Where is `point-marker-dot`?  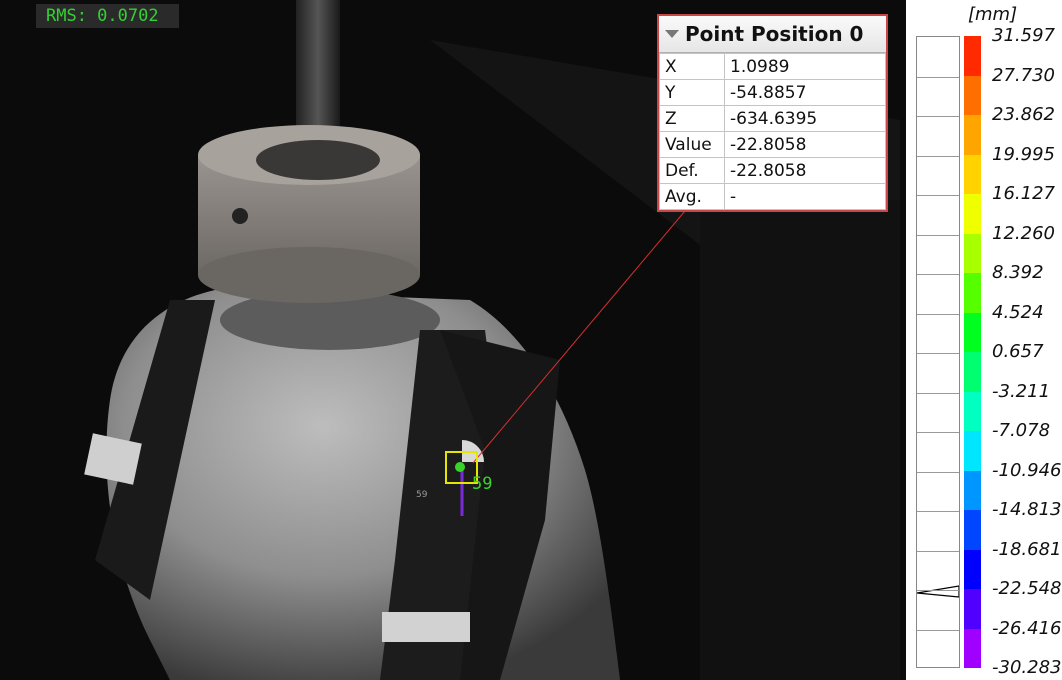 point-marker-dot is located at coordinates (460, 467).